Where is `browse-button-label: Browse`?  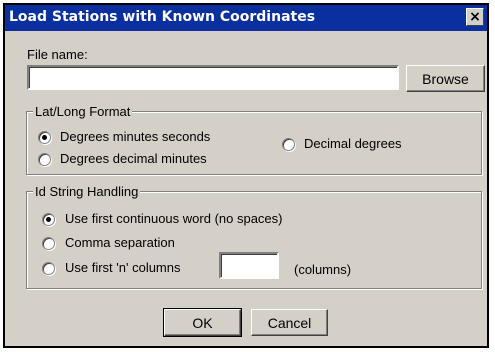
browse-button-label: Browse is located at coordinates (445, 78).